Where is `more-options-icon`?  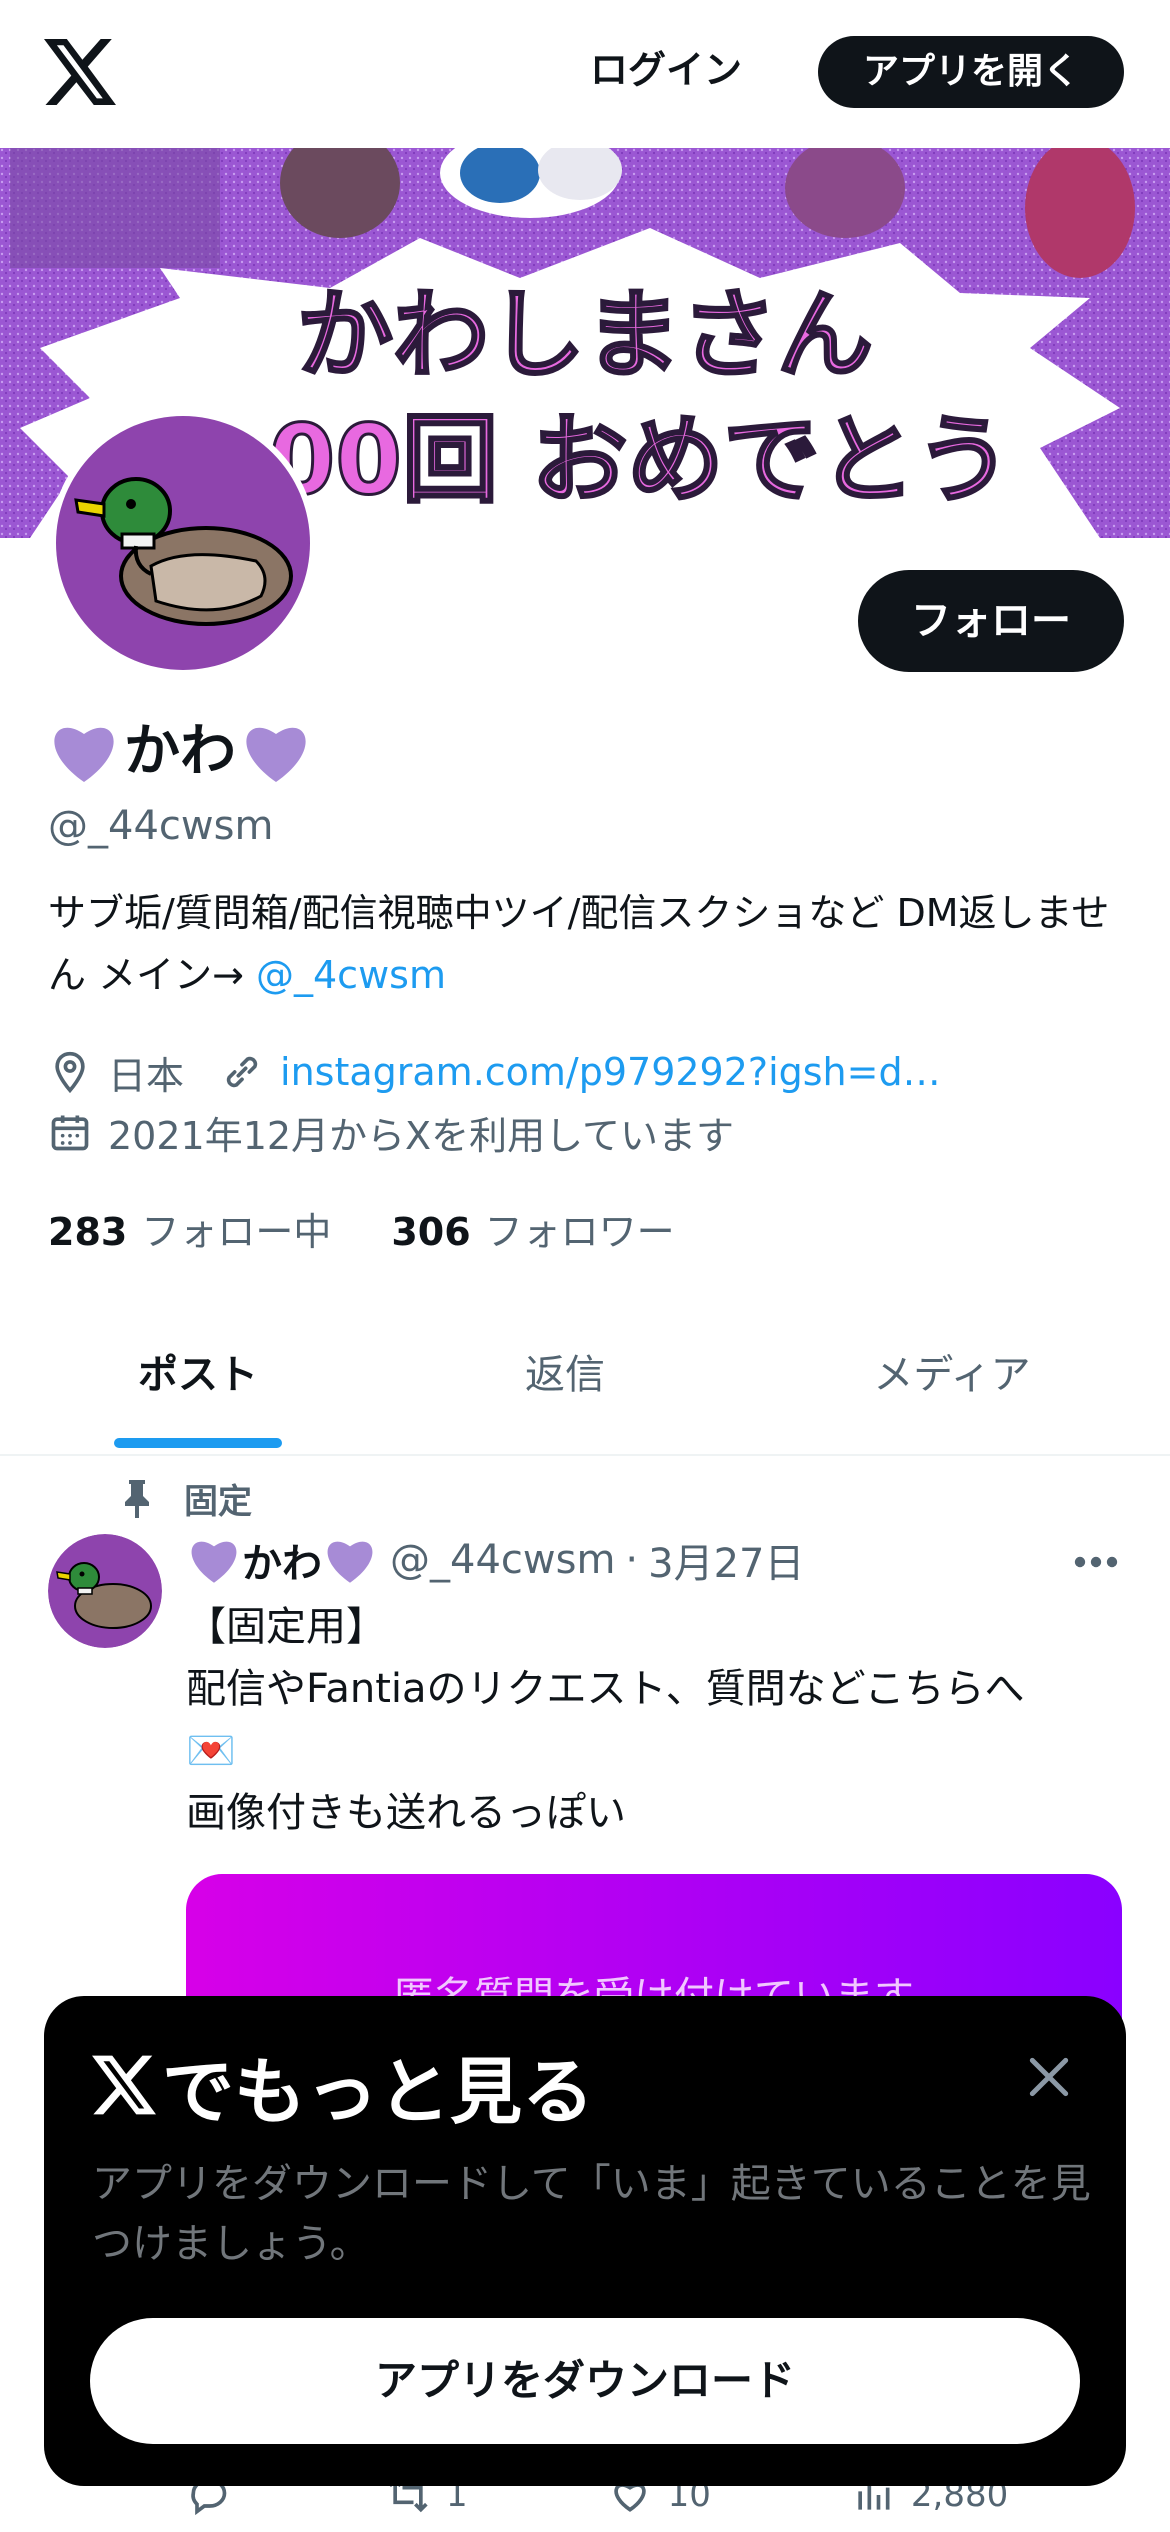
more-options-icon is located at coordinates (1096, 1562).